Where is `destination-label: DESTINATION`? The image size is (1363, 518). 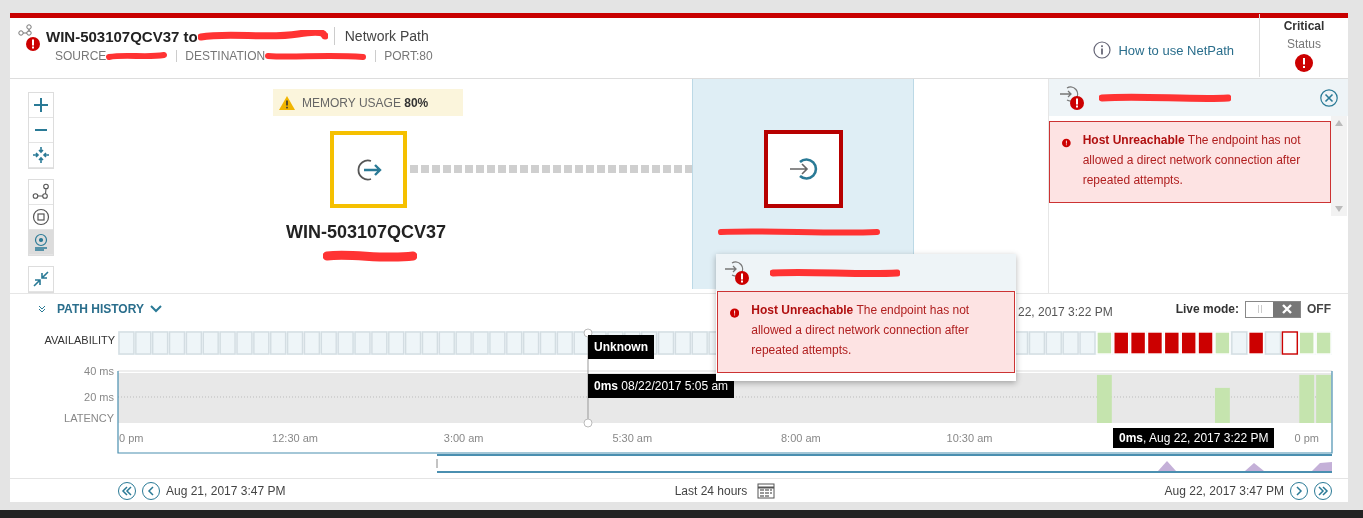
destination-label: DESTINATION is located at coordinates (225, 56).